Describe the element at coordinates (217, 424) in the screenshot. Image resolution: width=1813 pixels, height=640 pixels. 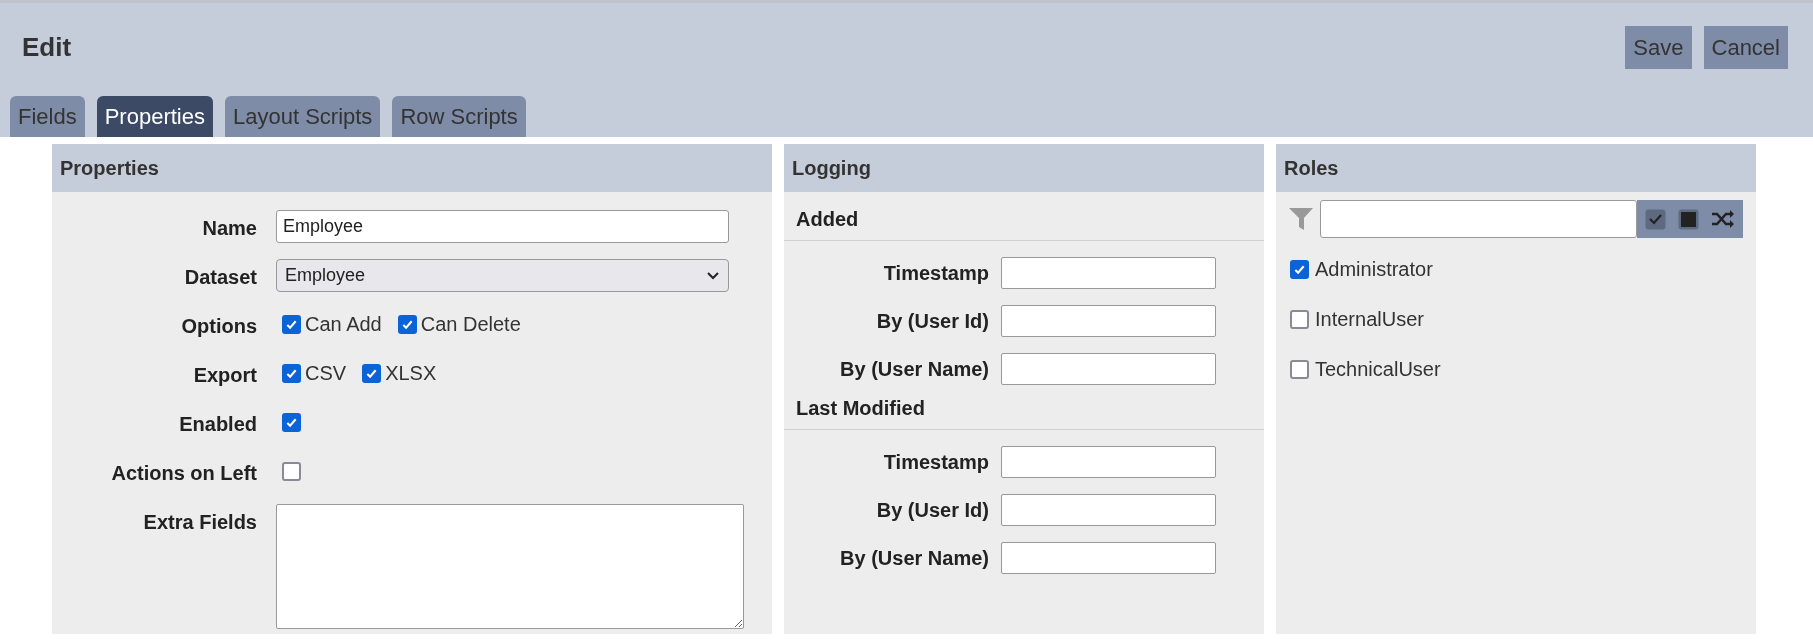
I see `field-label: Enabled` at that location.